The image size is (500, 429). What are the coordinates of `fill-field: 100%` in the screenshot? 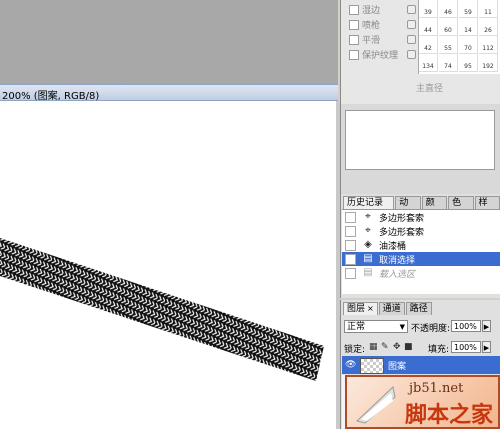 It's located at (466, 347).